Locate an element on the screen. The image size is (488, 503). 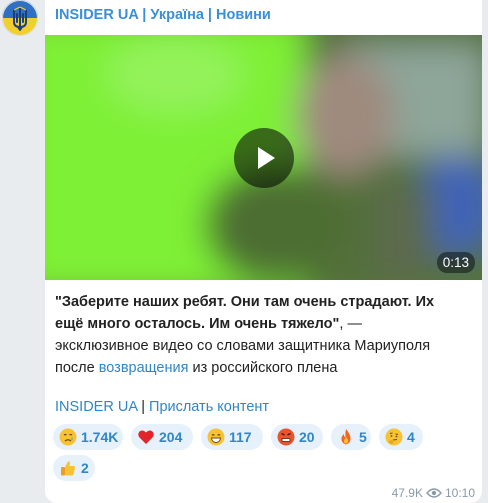
red-heart-icon is located at coordinates (146, 437).